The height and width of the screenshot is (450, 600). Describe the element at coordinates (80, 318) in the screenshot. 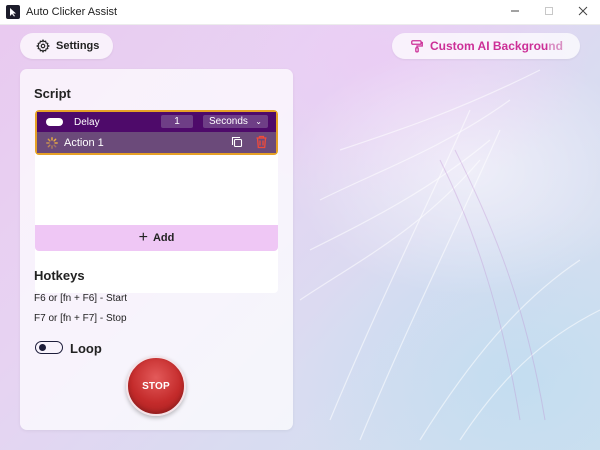

I see `hotkey-stop: F7 or [fn + F7] - Stop` at that location.